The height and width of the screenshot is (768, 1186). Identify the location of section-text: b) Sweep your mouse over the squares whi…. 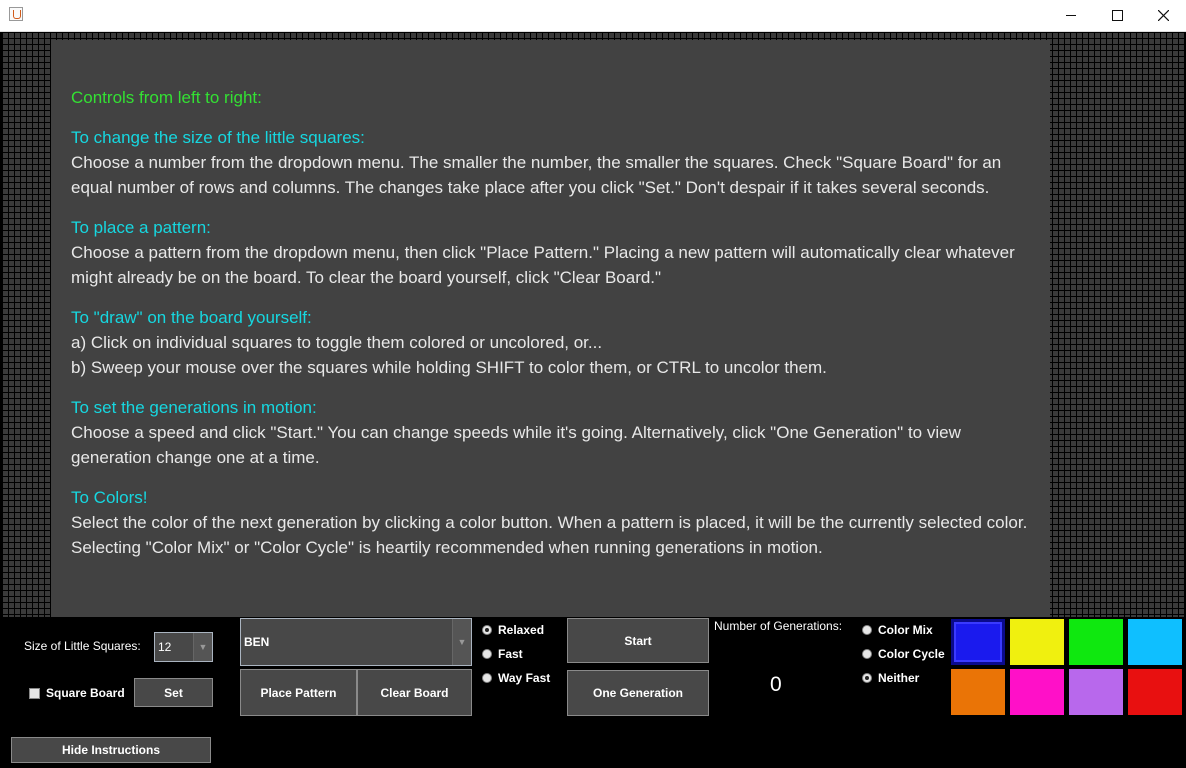
(449, 367).